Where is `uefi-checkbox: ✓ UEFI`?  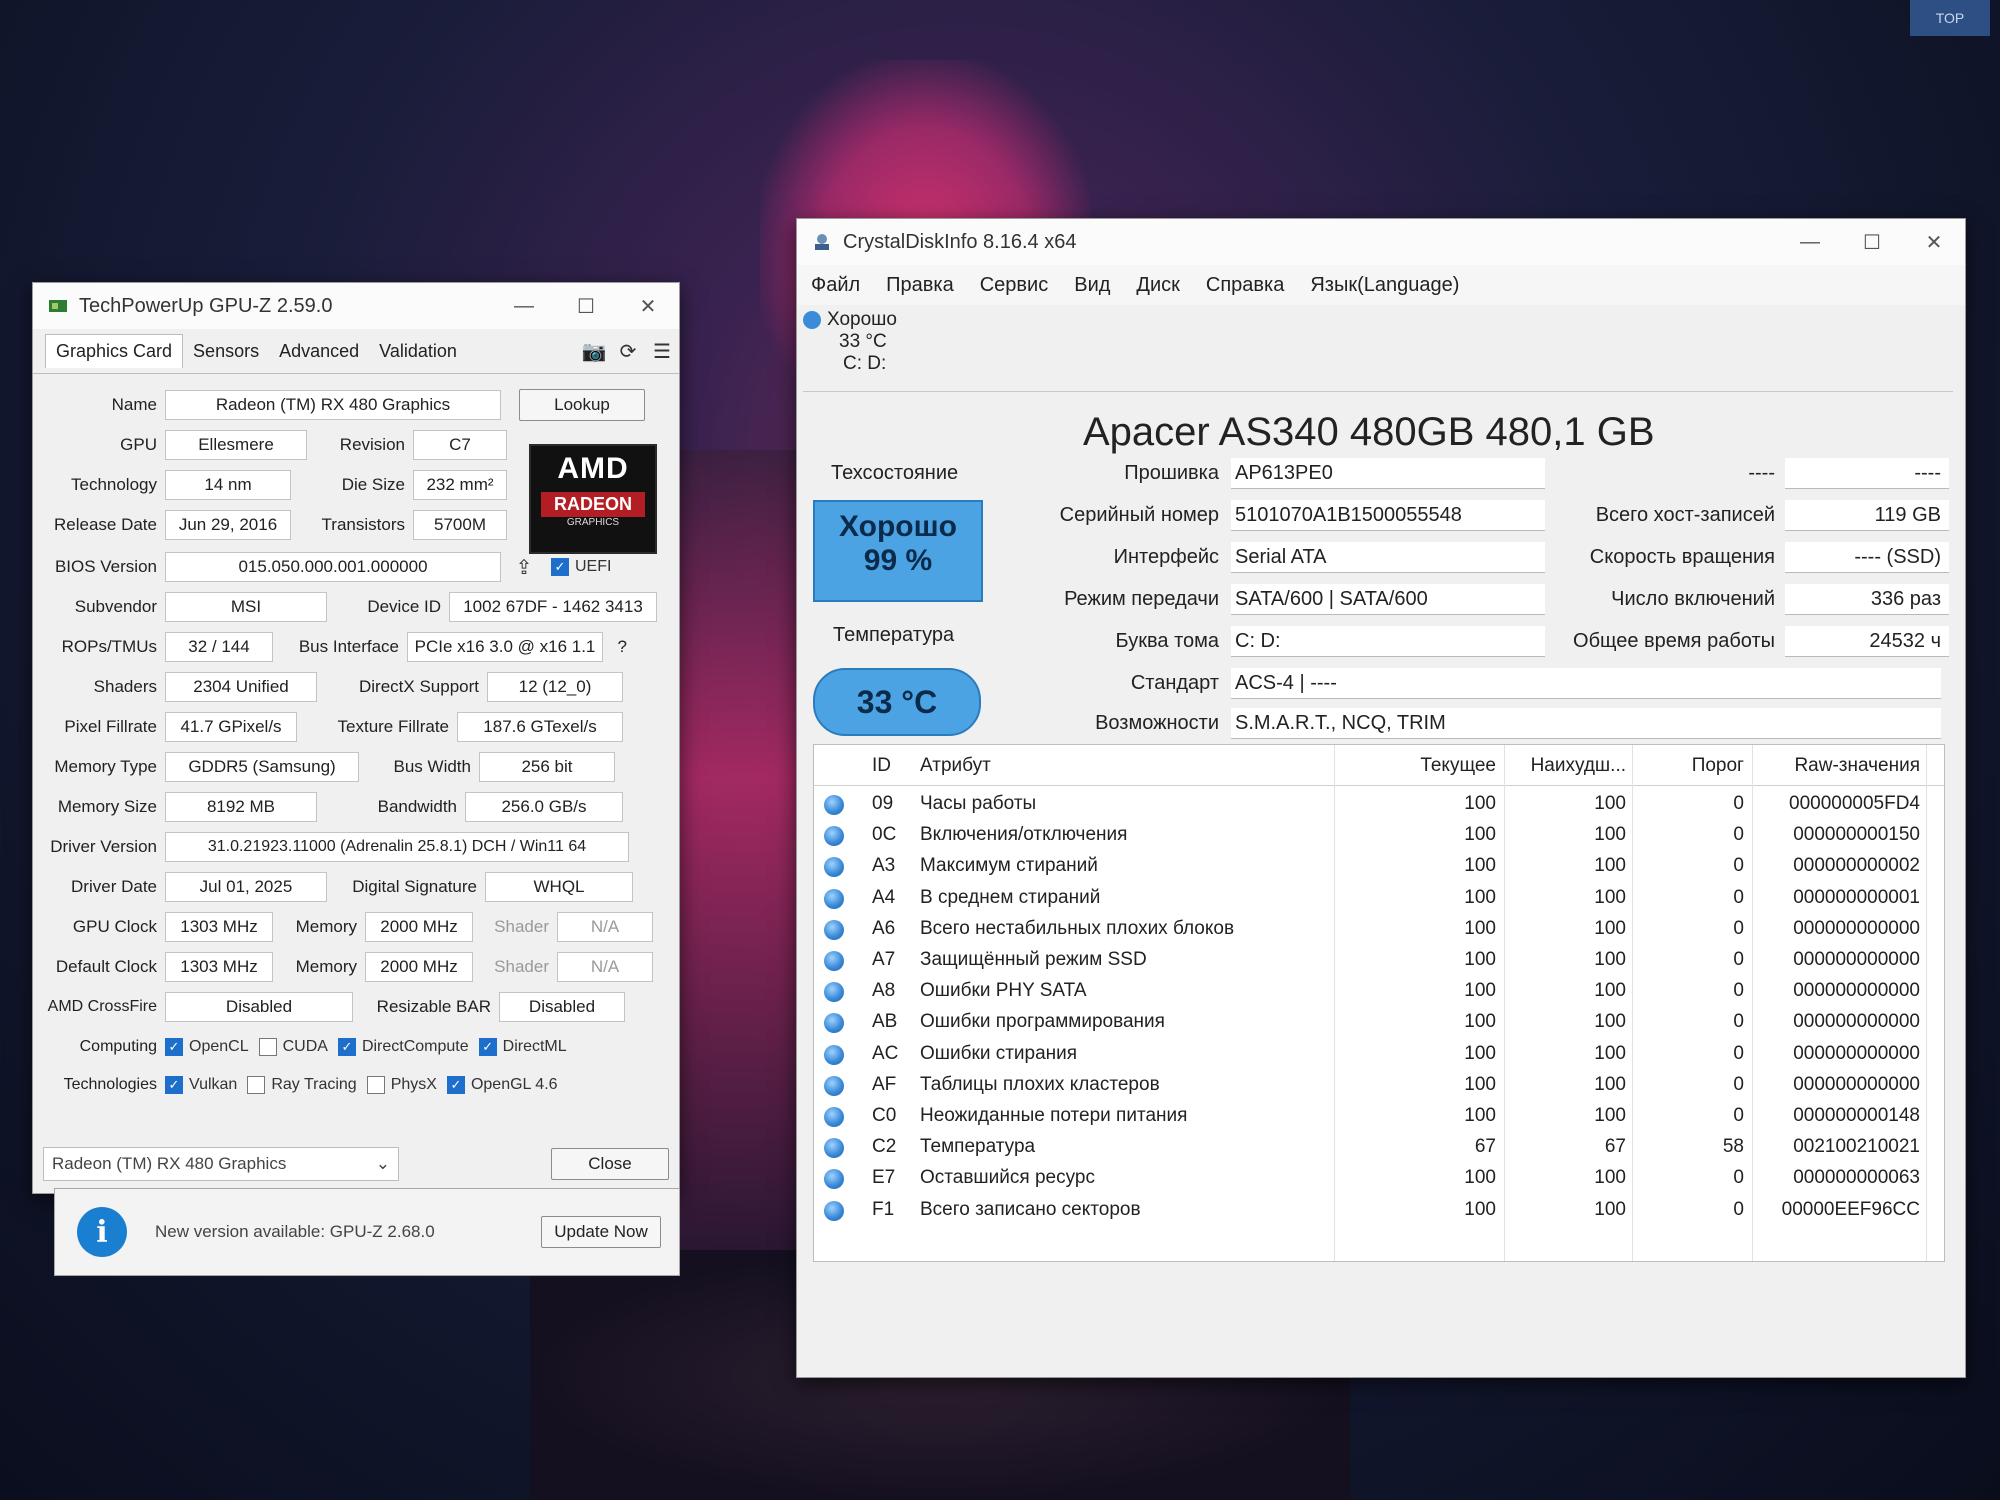 uefi-checkbox: ✓ UEFI is located at coordinates (581, 567).